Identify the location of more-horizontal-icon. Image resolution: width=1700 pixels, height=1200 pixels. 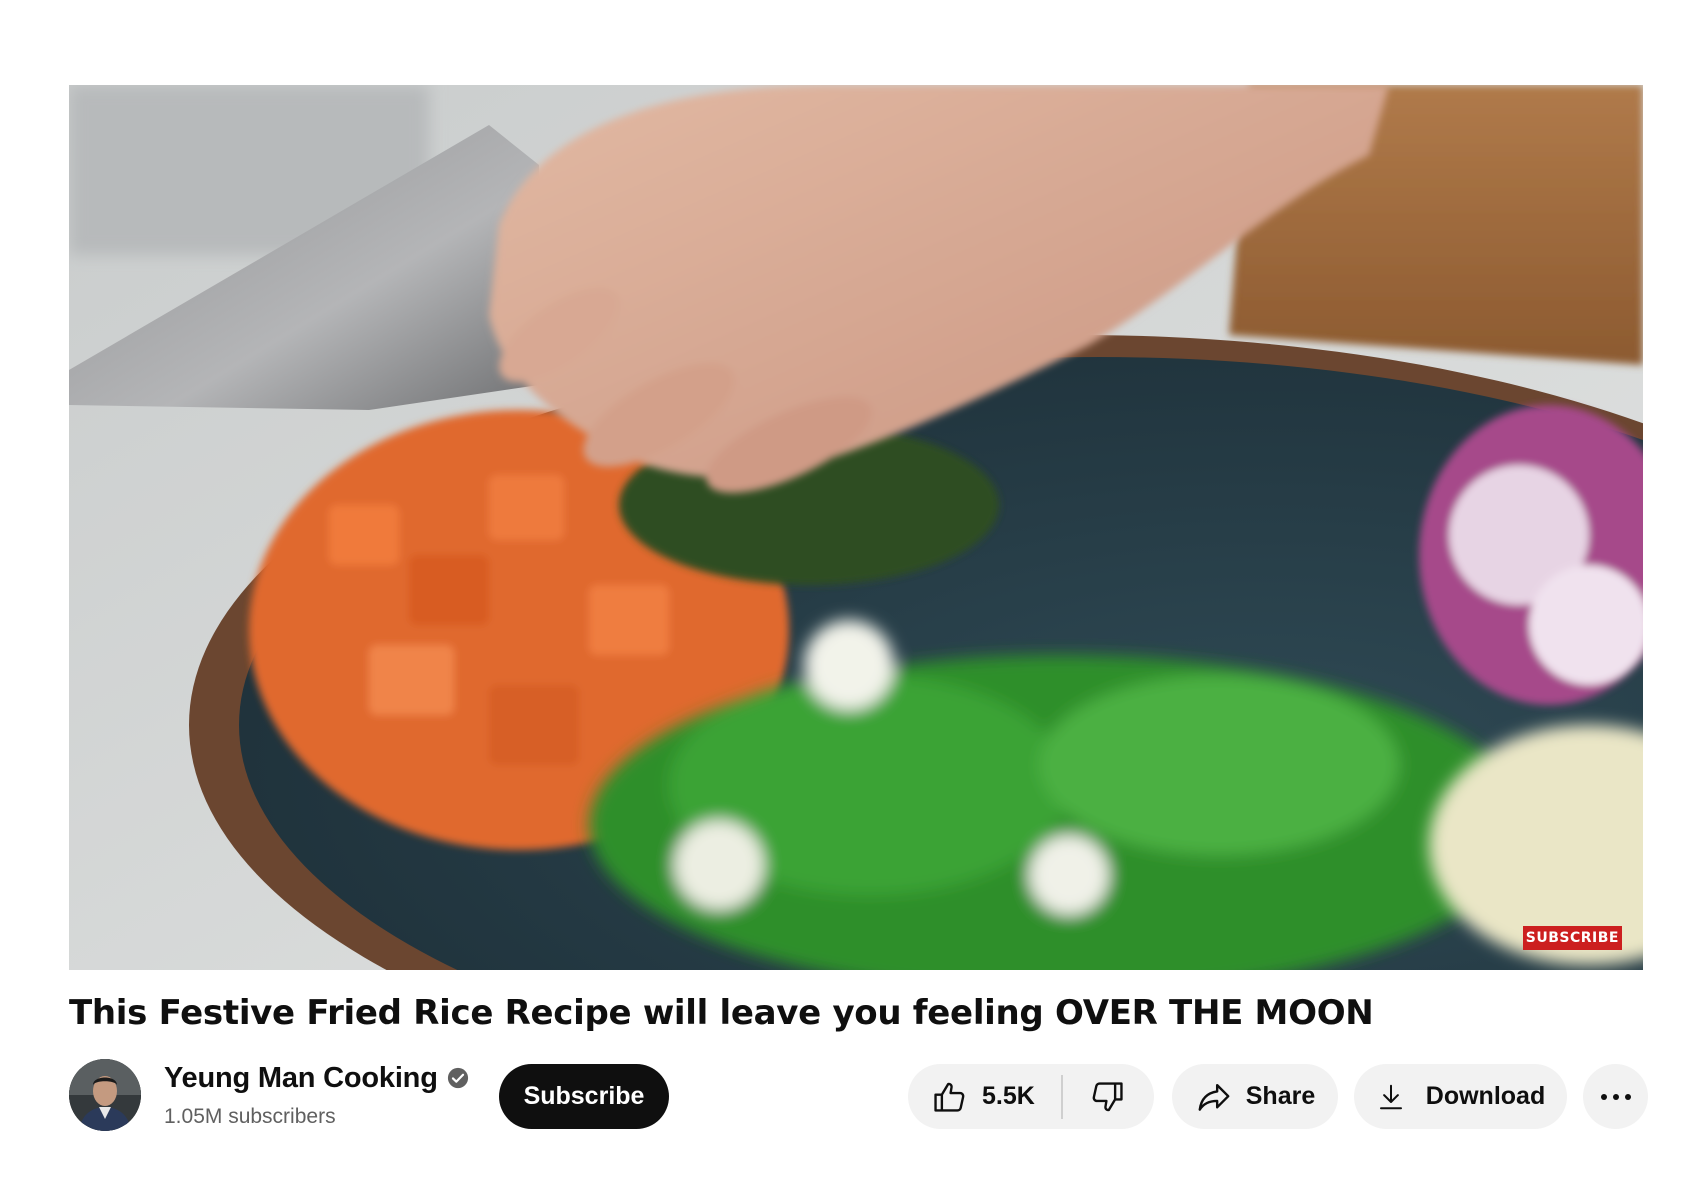
(1615, 1096).